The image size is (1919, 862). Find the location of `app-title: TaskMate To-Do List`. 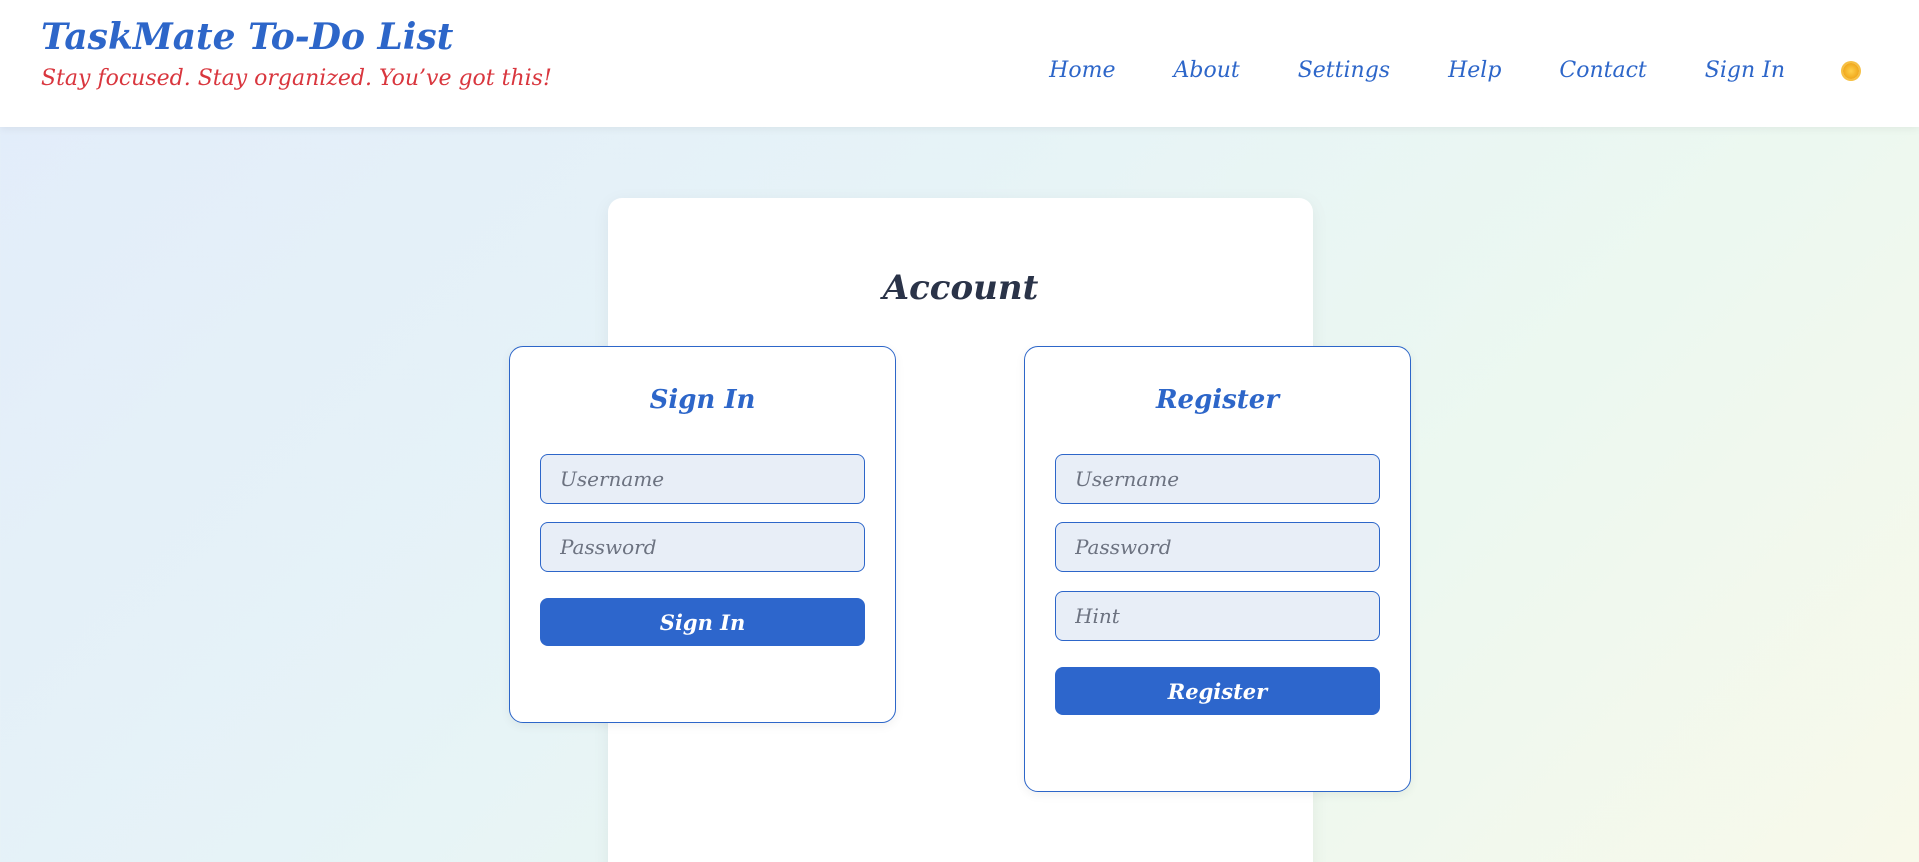

app-title: TaskMate To-Do List is located at coordinates (247, 37).